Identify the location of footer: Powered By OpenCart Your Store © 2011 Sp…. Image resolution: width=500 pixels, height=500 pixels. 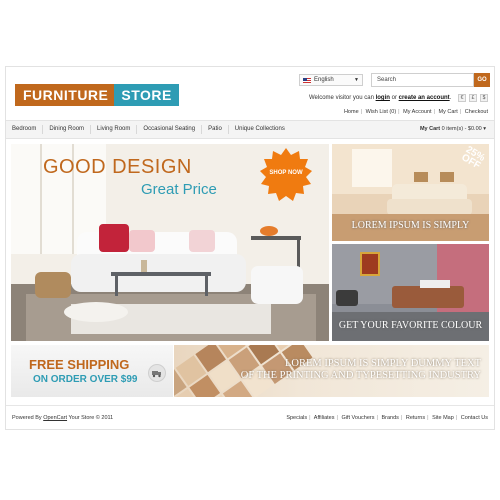
(250, 417).